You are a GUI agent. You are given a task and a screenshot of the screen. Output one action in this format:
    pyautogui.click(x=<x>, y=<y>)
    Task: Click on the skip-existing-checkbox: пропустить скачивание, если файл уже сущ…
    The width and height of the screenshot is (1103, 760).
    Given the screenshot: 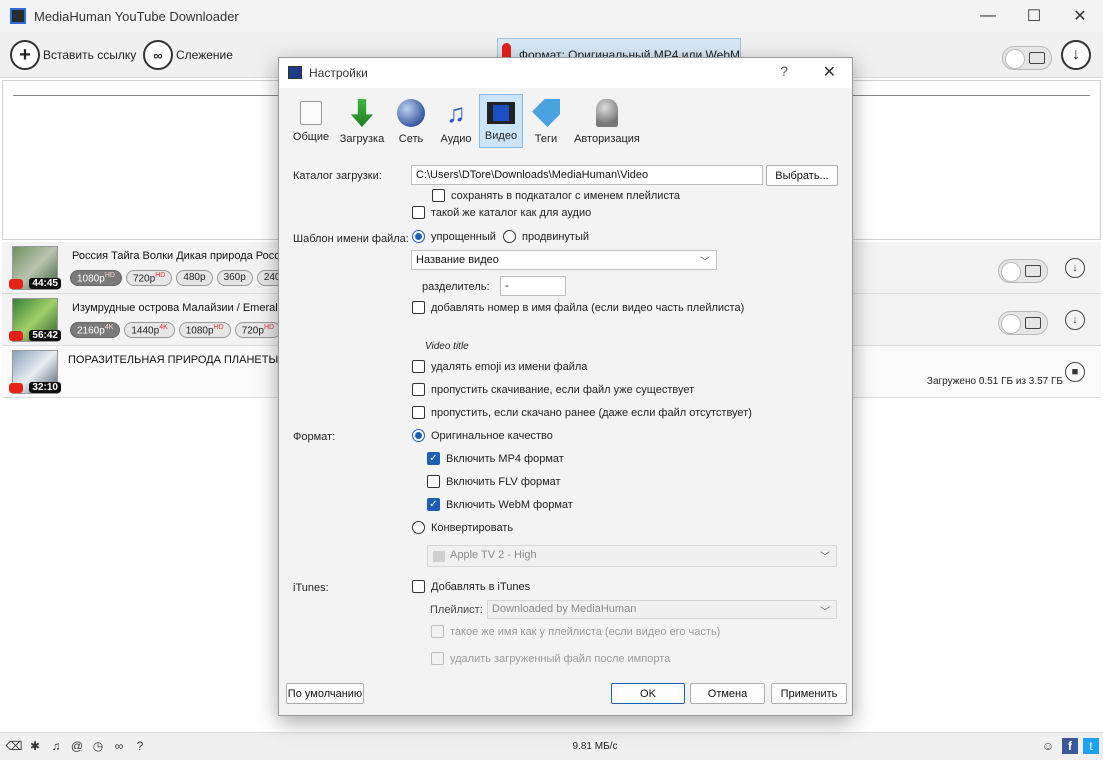 What is the action you would take?
    pyautogui.click(x=553, y=389)
    